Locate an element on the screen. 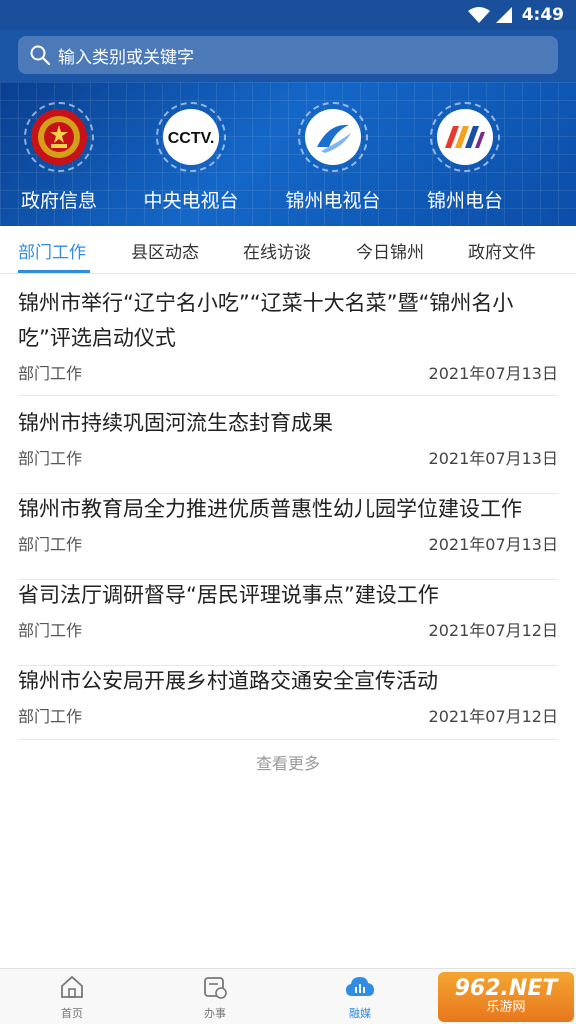 Image resolution: width=576 pixels, height=1024 pixels. tabbar-home: 首页 is located at coordinates (72, 998).